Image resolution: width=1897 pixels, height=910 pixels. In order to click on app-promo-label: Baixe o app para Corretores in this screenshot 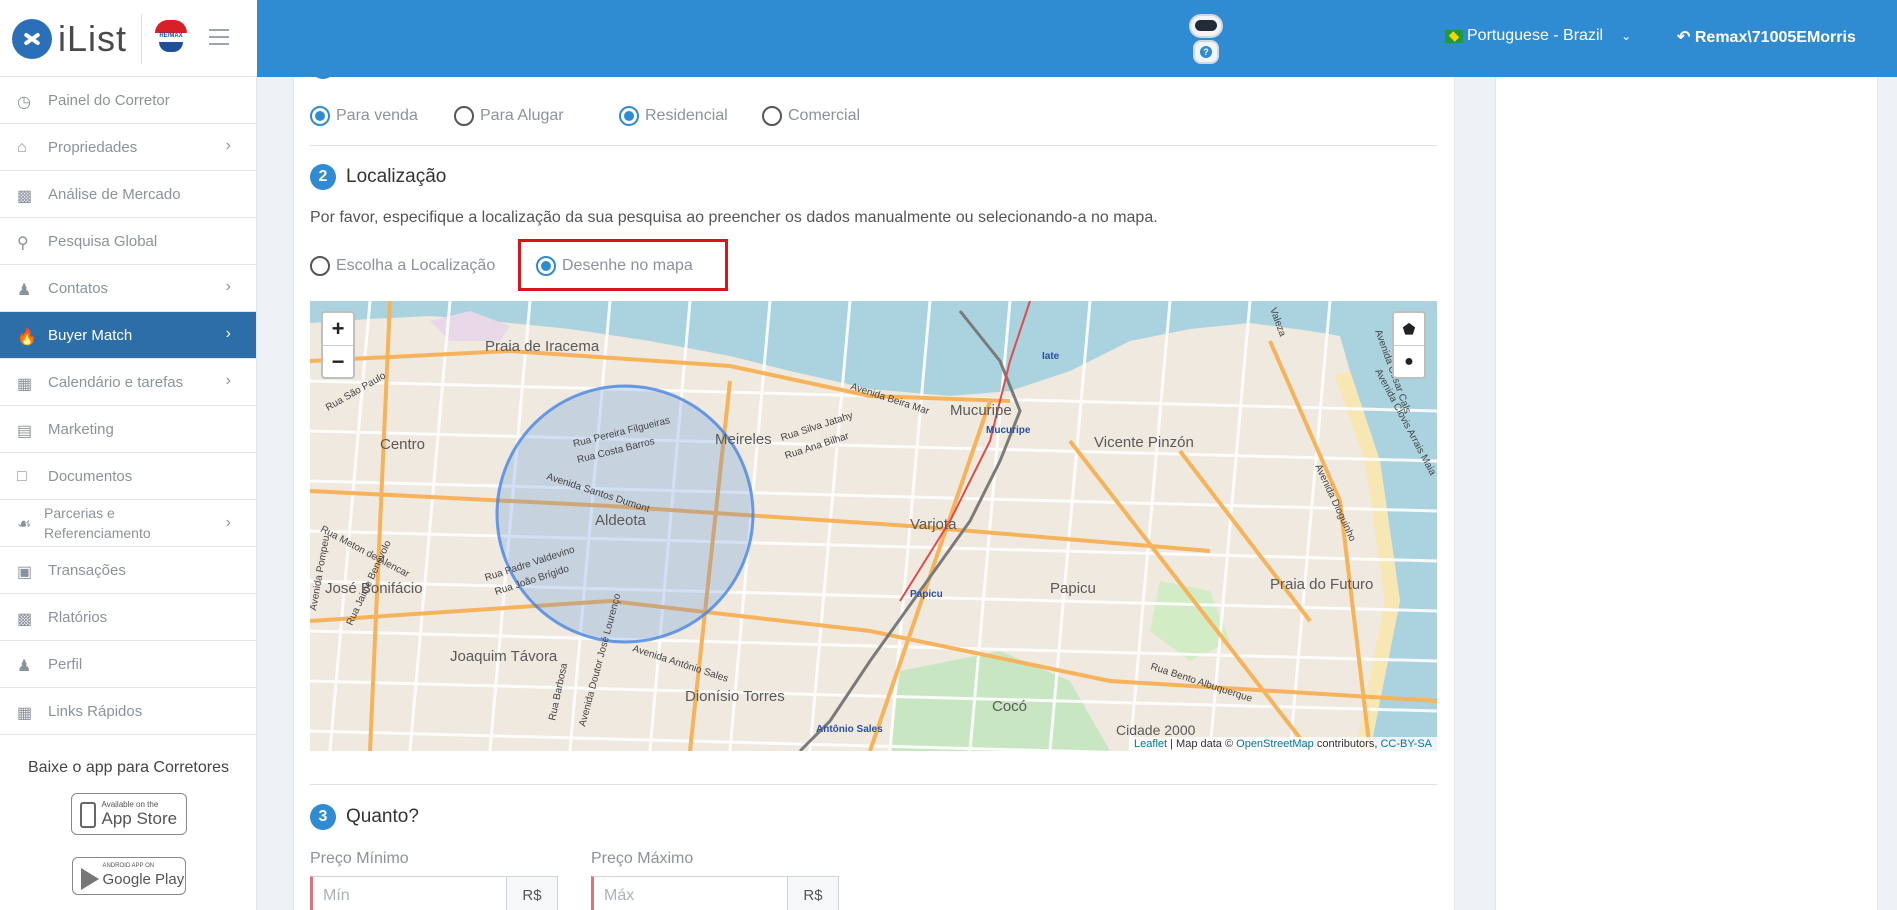, I will do `click(128, 767)`.